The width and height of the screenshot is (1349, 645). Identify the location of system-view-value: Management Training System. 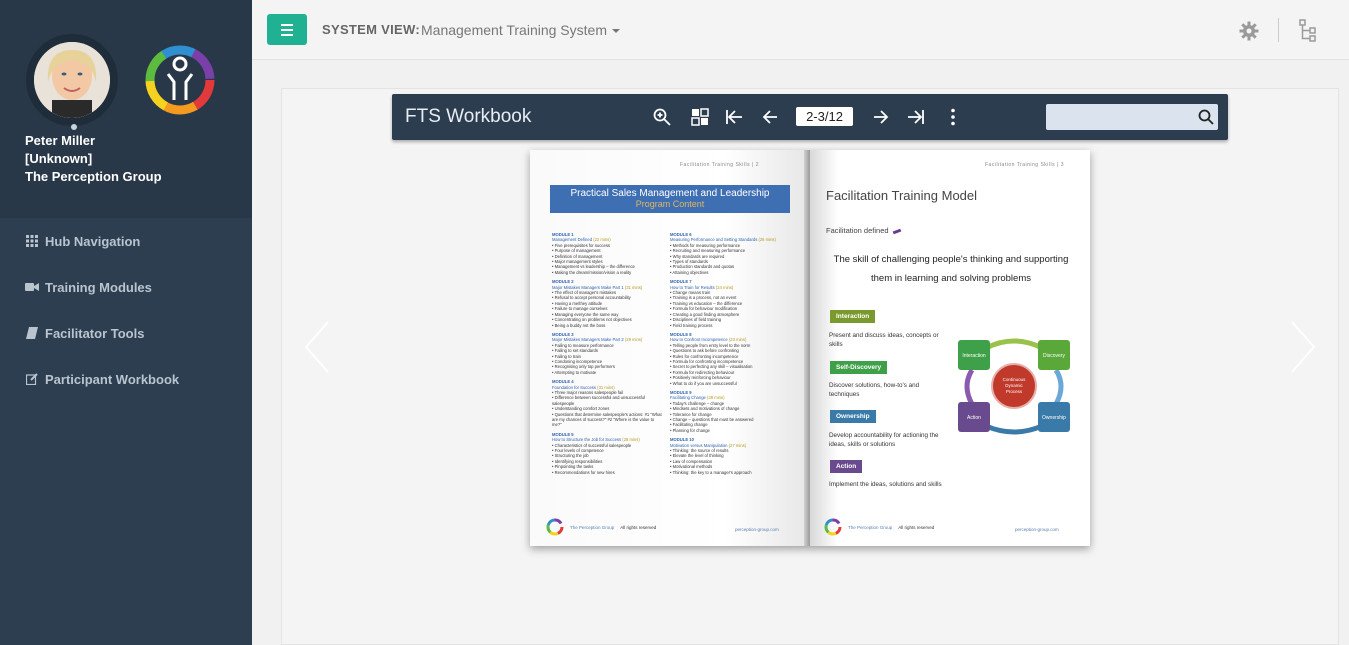
(514, 30).